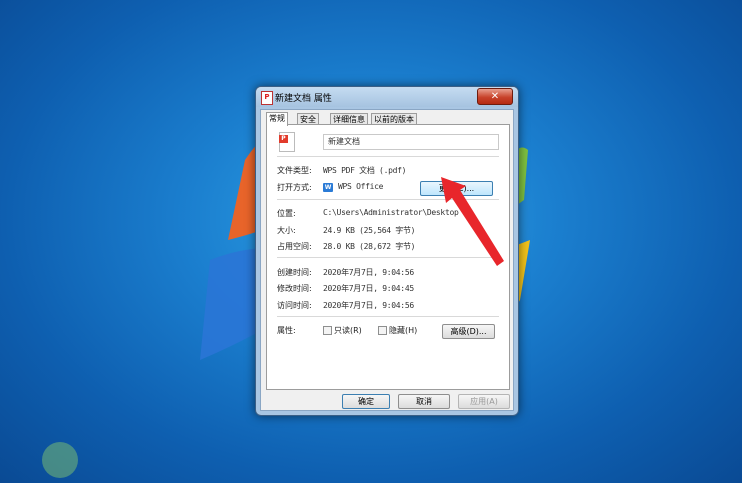 This screenshot has width=742, height=483. Describe the element at coordinates (411, 142) in the screenshot. I see `file-name-field: 新建文档` at that location.